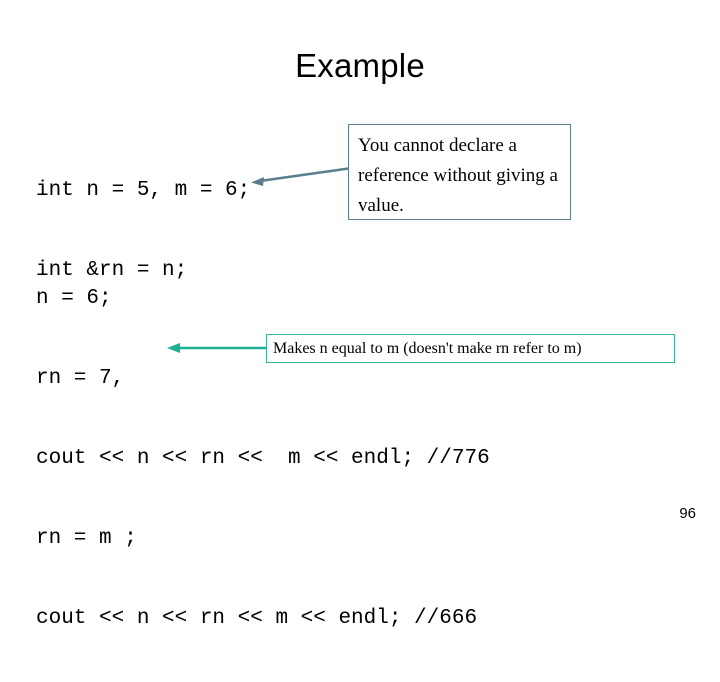  What do you see at coordinates (74, 298) in the screenshot?
I see `code-line: n = 6;` at bounding box center [74, 298].